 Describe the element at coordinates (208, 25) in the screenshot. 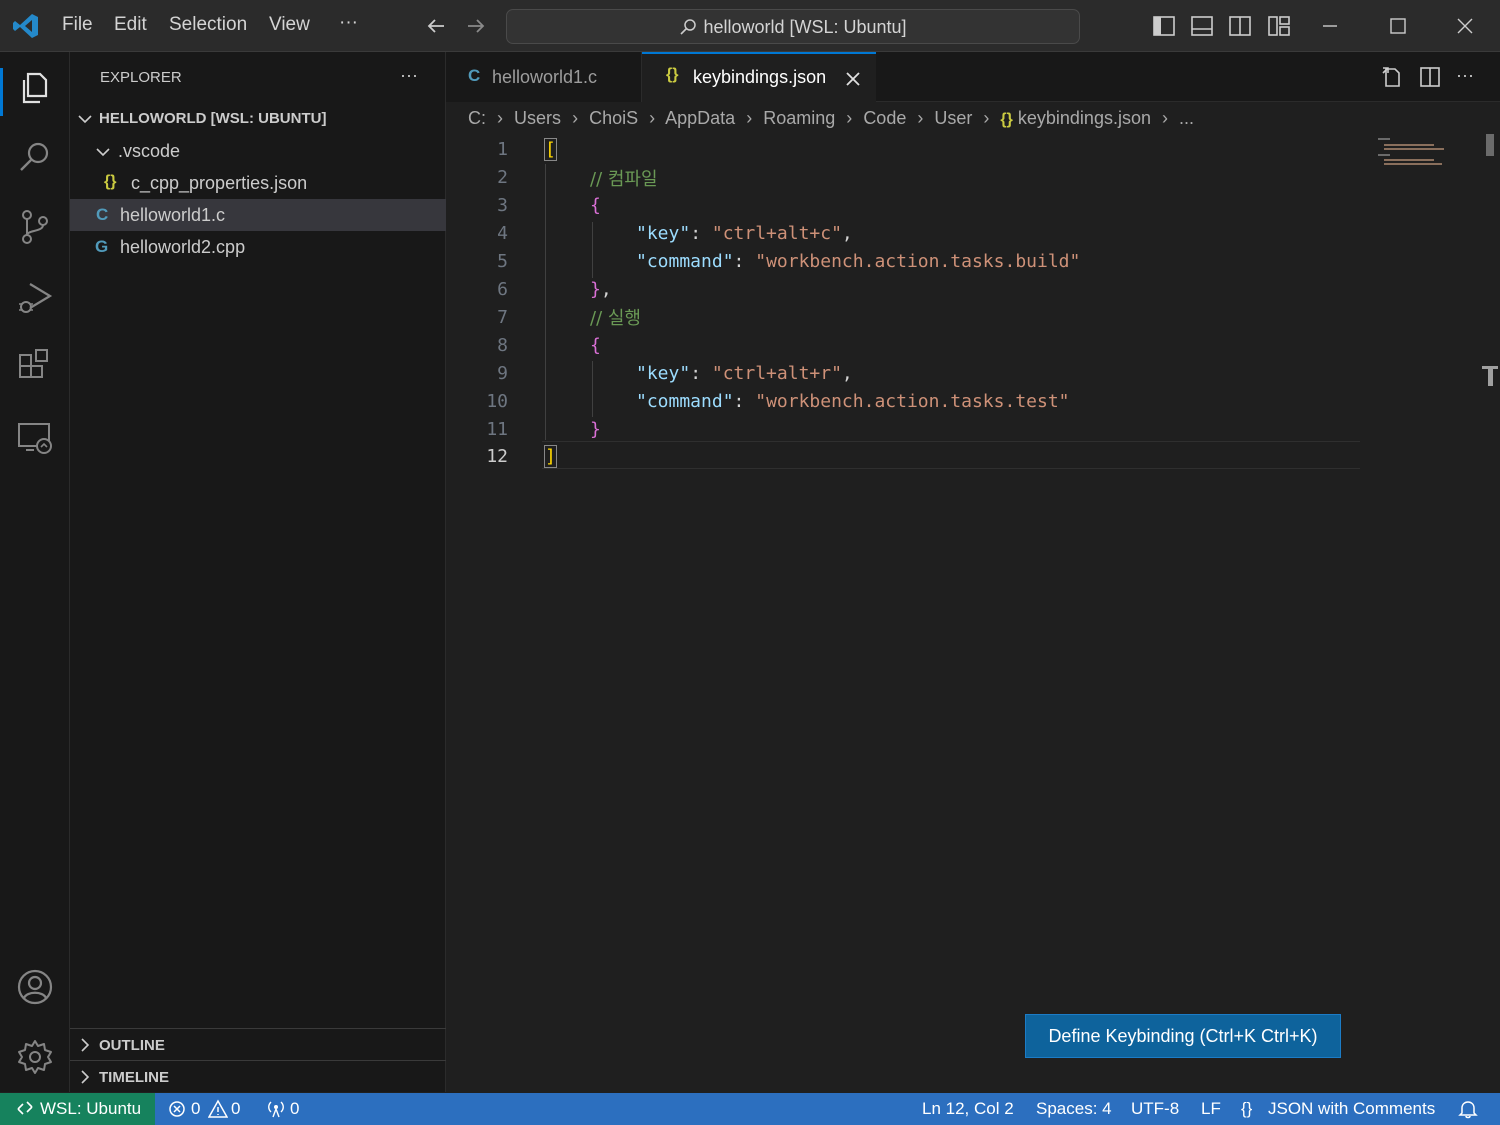

I see `menu-selection: Selection` at that location.